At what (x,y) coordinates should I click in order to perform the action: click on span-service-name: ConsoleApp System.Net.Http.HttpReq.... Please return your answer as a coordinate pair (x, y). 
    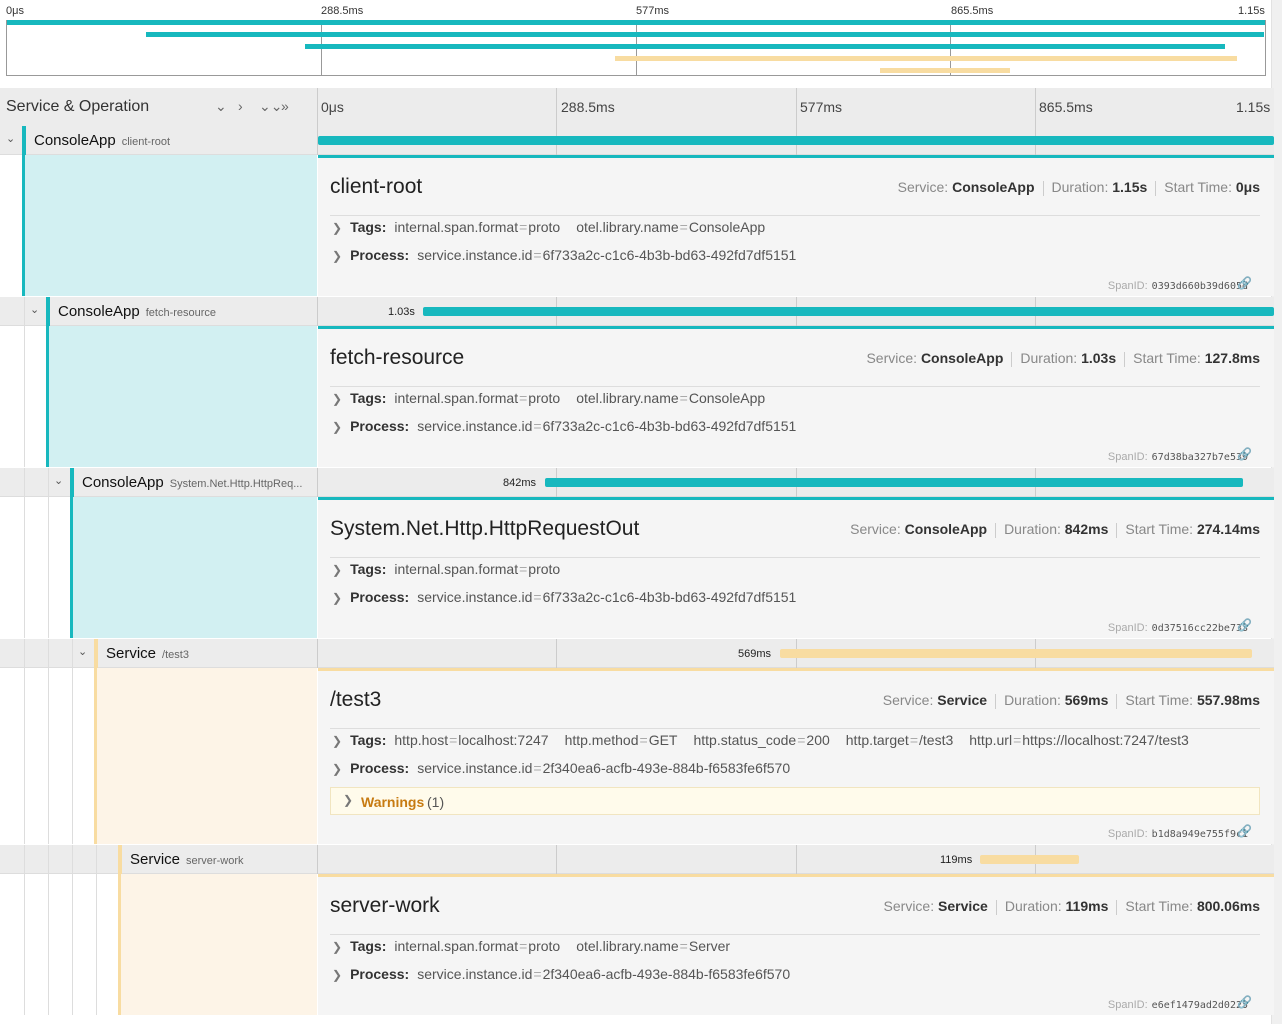
    Looking at the image, I should click on (192, 482).